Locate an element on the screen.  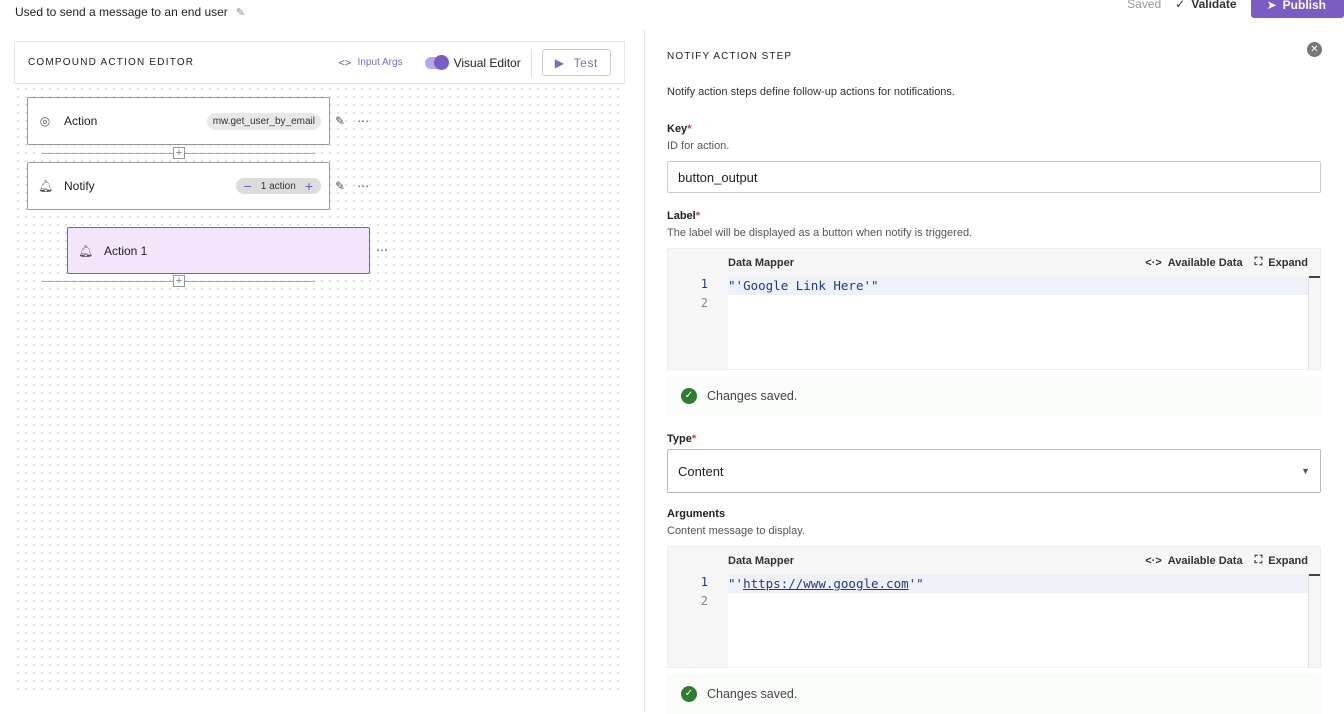
validate-button: ✓ Validate is located at coordinates (1205, 5).